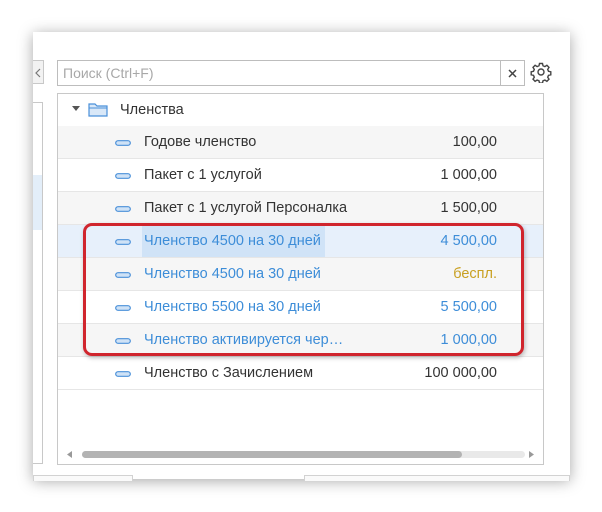 This screenshot has width=602, height=512. What do you see at coordinates (468, 208) in the screenshot?
I see `tree-item-price: 1 500,00` at bounding box center [468, 208].